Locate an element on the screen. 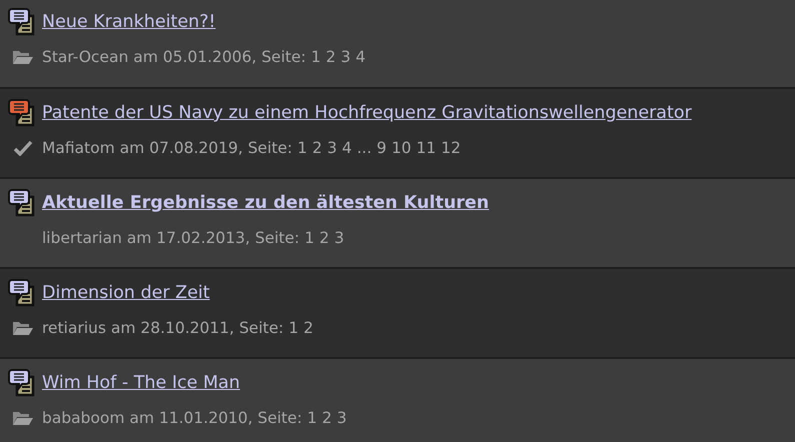 The height and width of the screenshot is (442, 795). topic-meta: retiarius am 28.10.2011, Seite: is located at coordinates (163, 328).